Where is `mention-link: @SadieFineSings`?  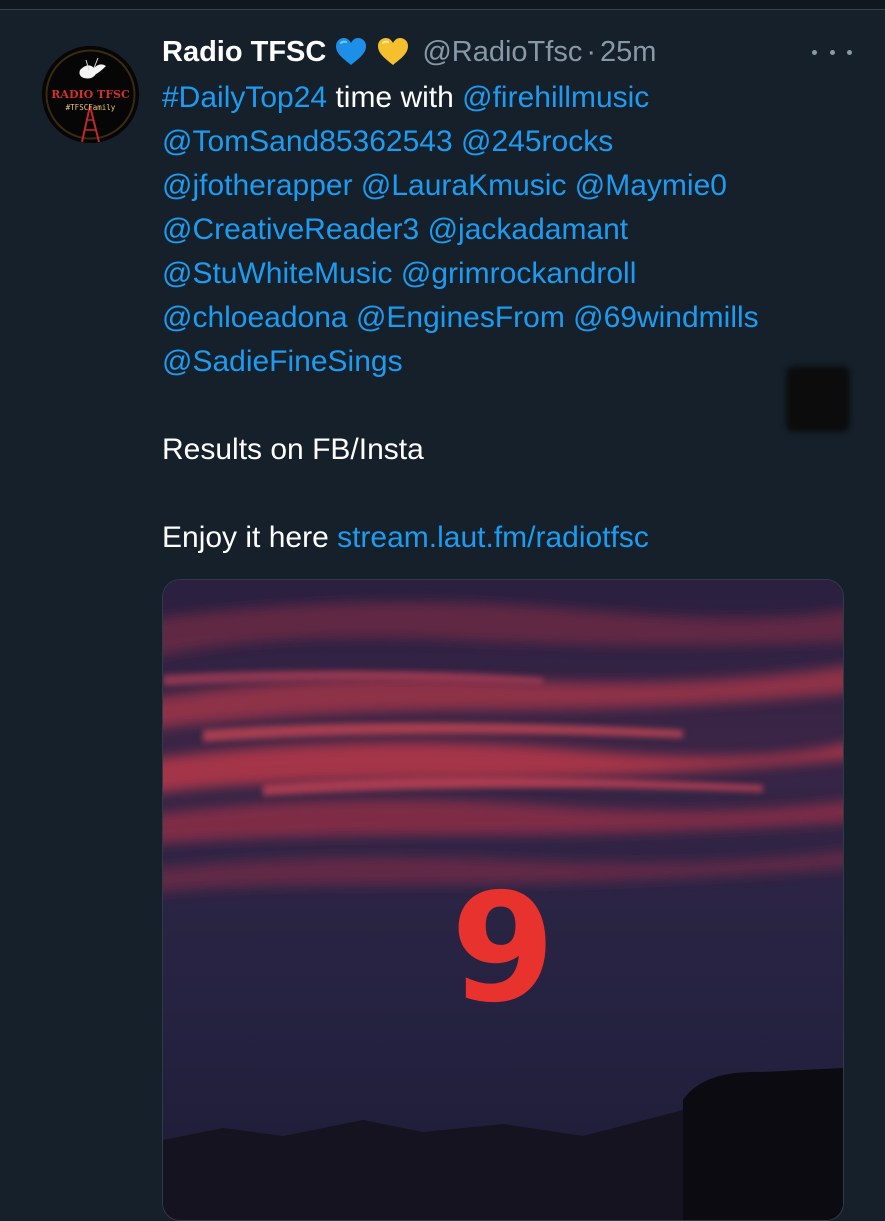 mention-link: @SadieFineSings is located at coordinates (282, 361).